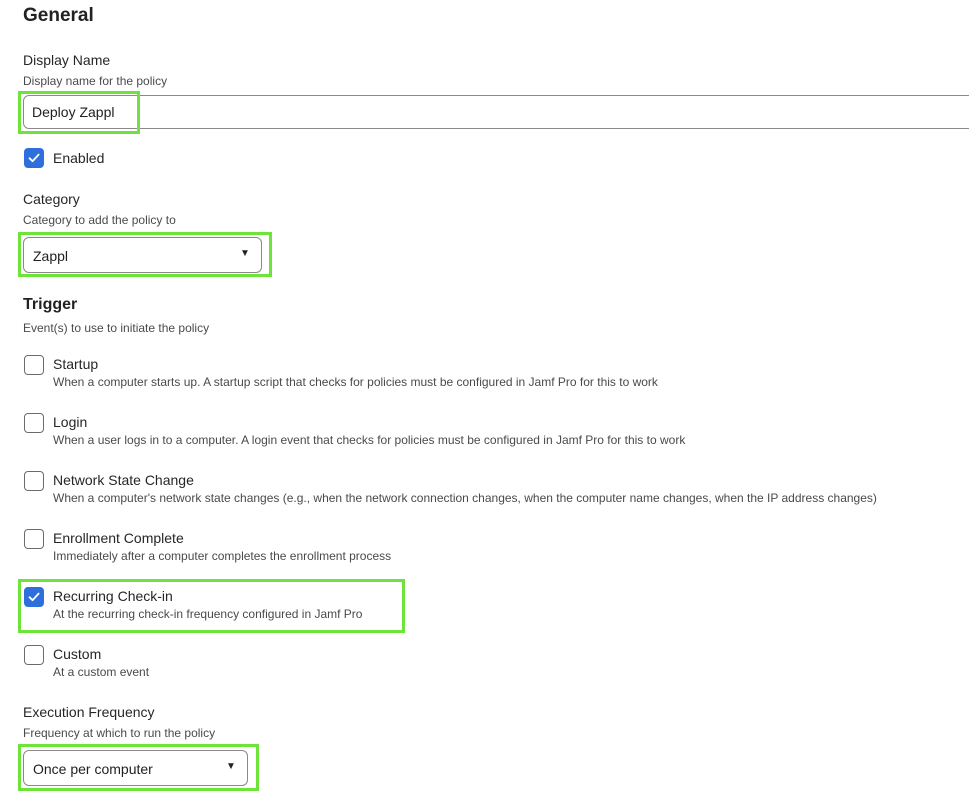 This screenshot has width=969, height=809. I want to click on enrollment-complete-checkbox, so click(34, 539).